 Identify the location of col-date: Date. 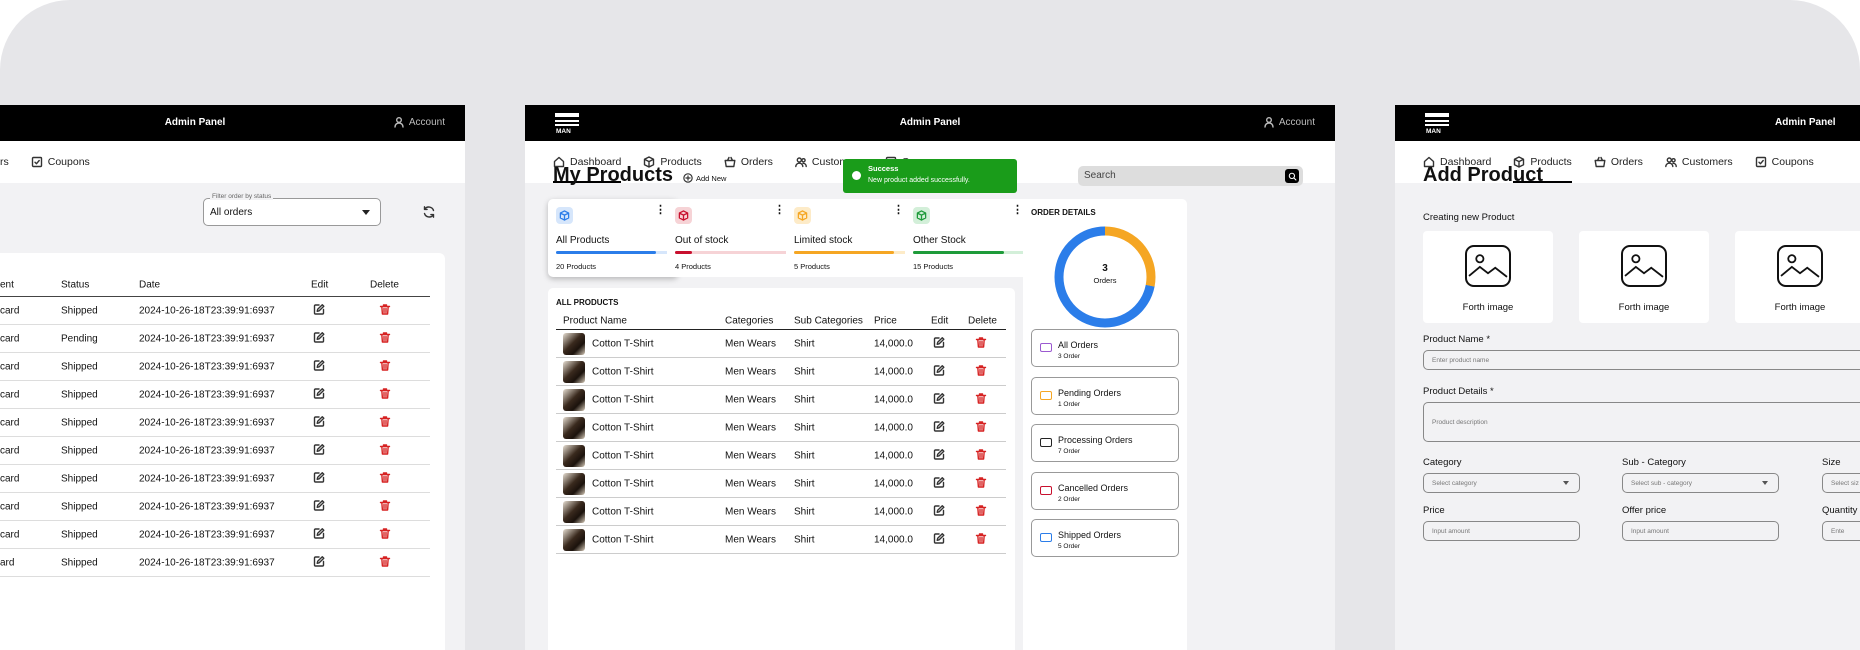
(150, 284).